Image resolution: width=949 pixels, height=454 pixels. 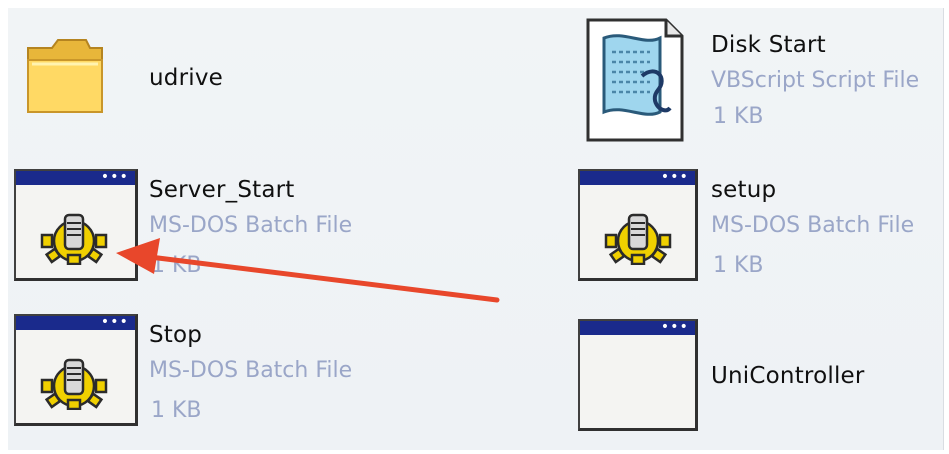 I want to click on file-item-stop: ••• Stop MS-DOS Batch File 1 KB, so click(x=218, y=373).